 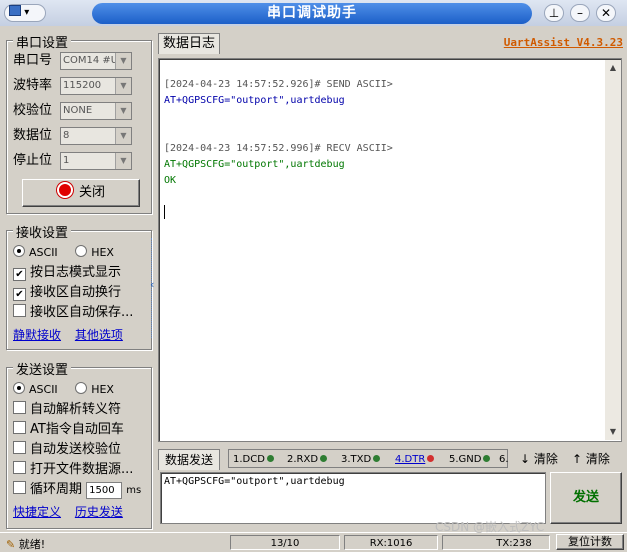 I want to click on system-menu-button: ▾, so click(x=25, y=13).